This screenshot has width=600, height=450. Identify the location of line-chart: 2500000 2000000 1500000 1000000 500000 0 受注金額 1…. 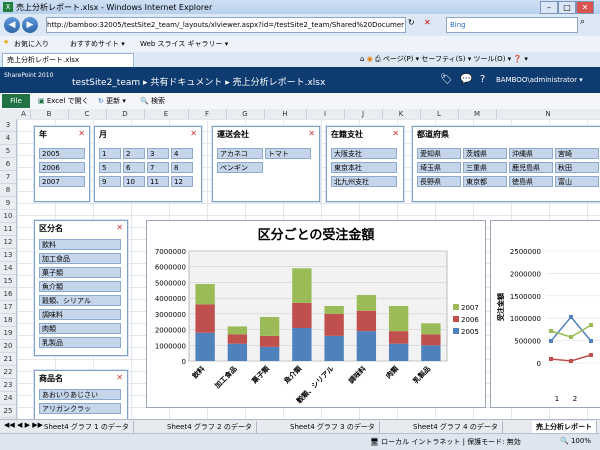
(545, 314).